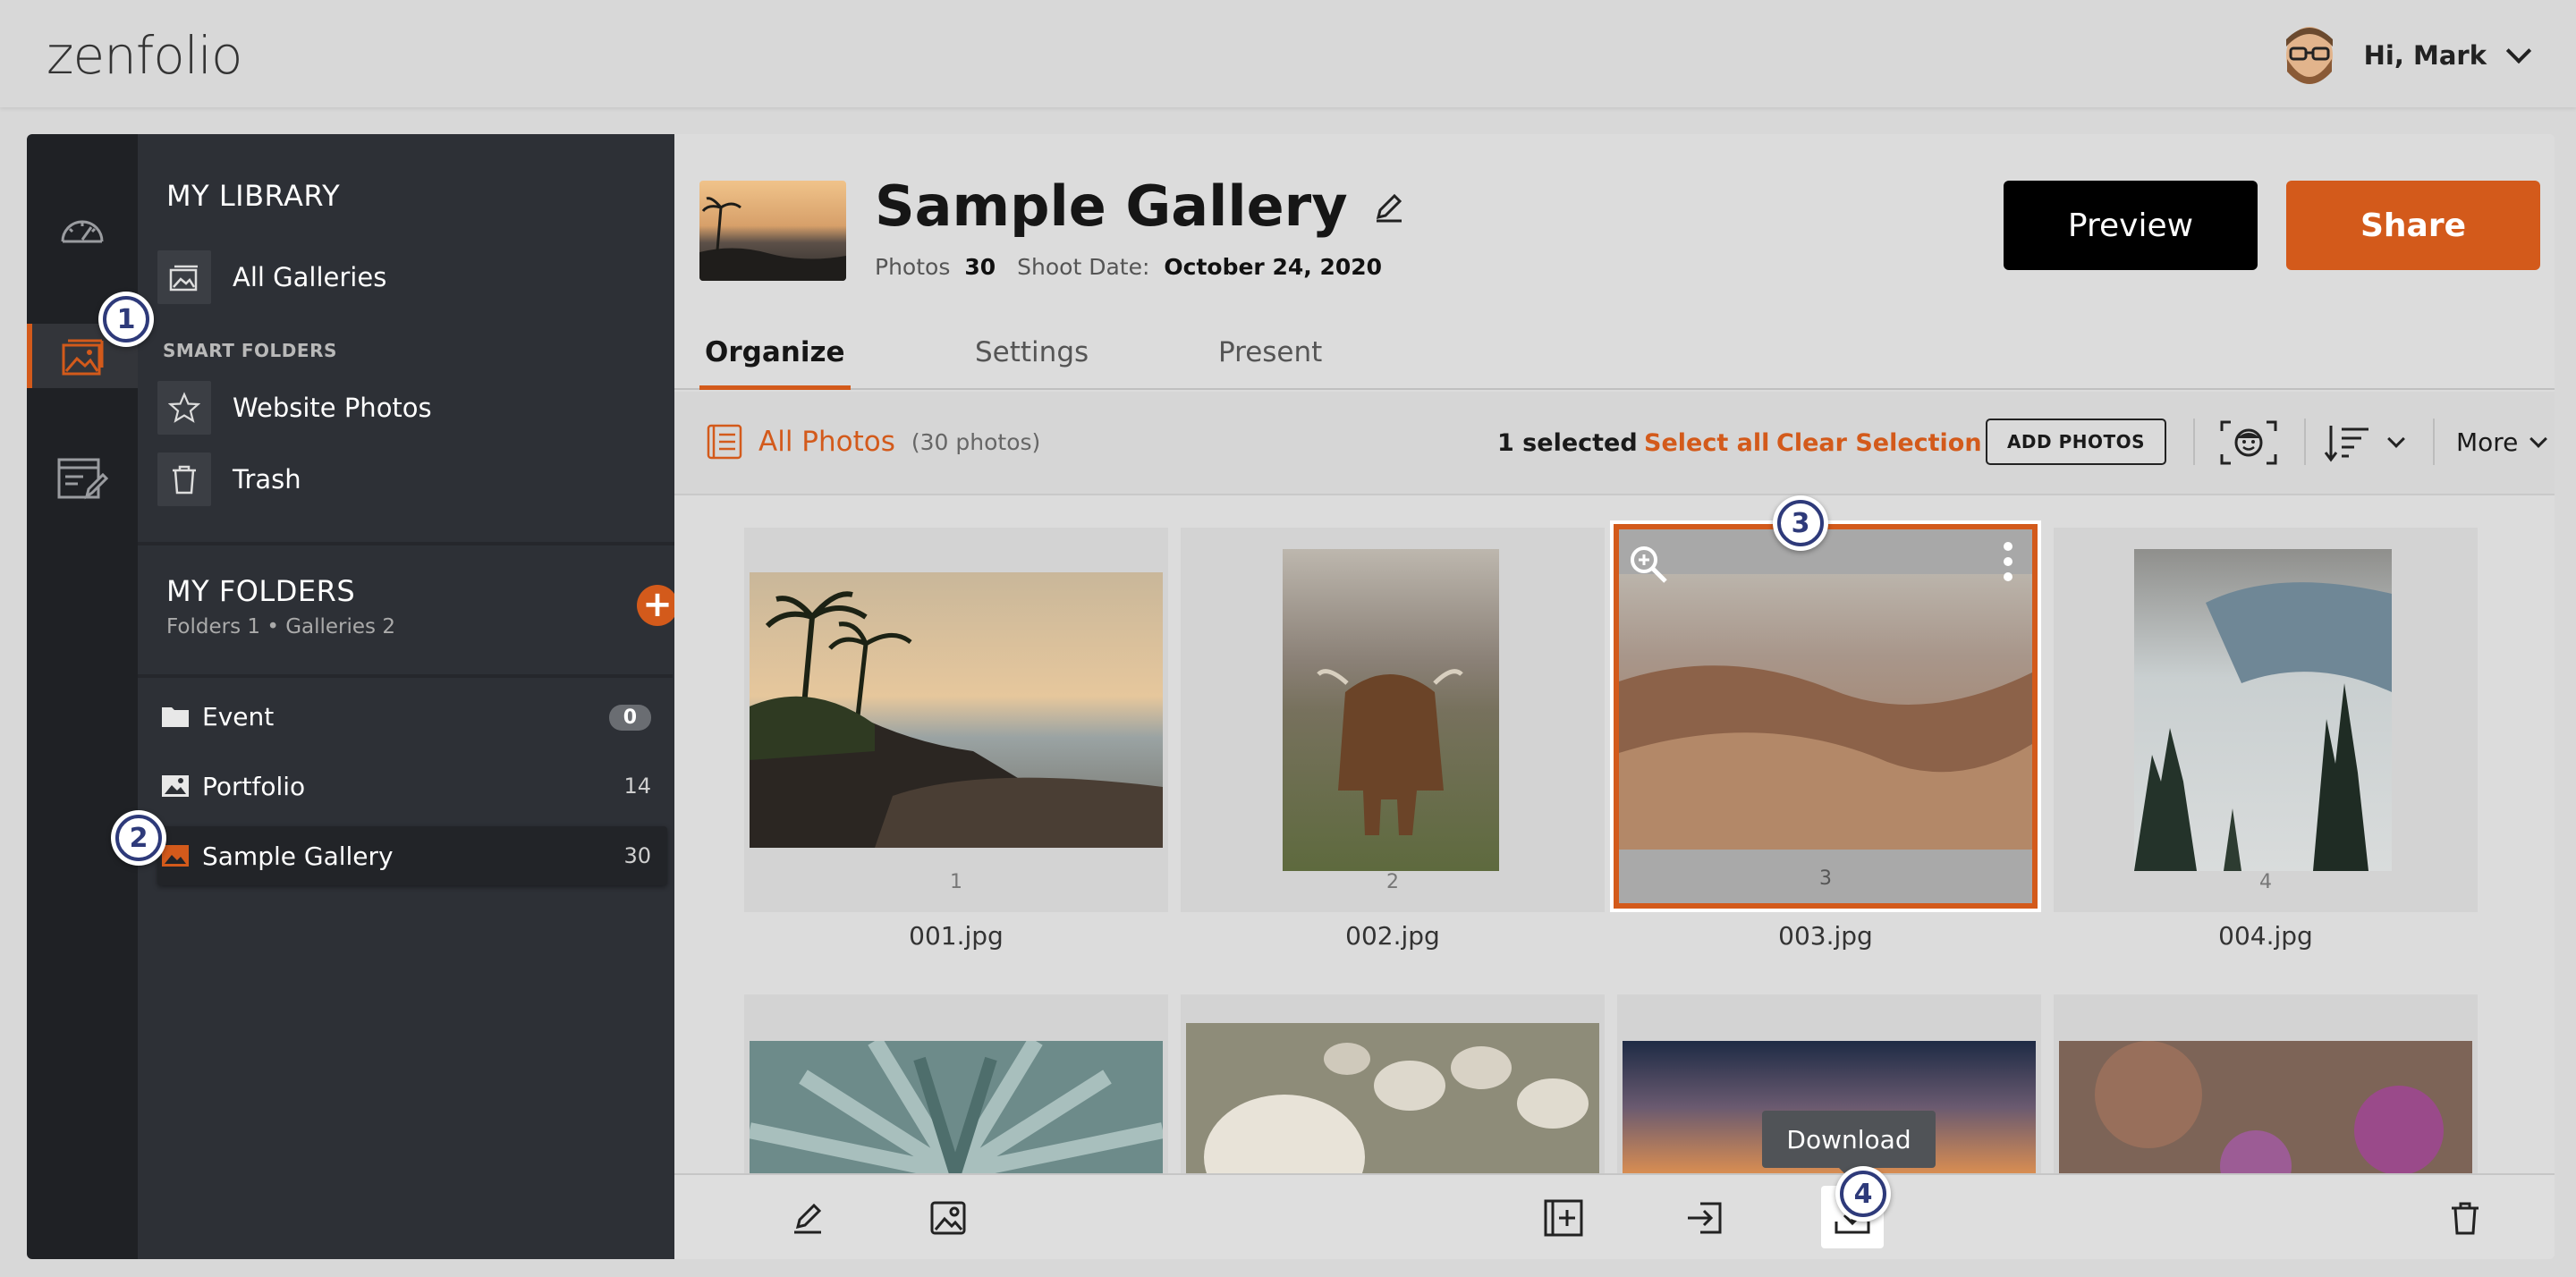 This screenshot has width=2576, height=1277. Describe the element at coordinates (253, 196) in the screenshot. I see `my-library-title: MY LIBRARY` at that location.